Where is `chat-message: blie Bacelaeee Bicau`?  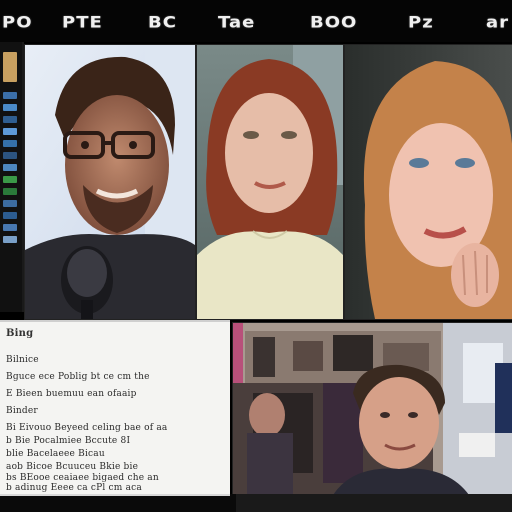
chat-message: blie Bacelaeee Bicau is located at coordinates (55, 454).